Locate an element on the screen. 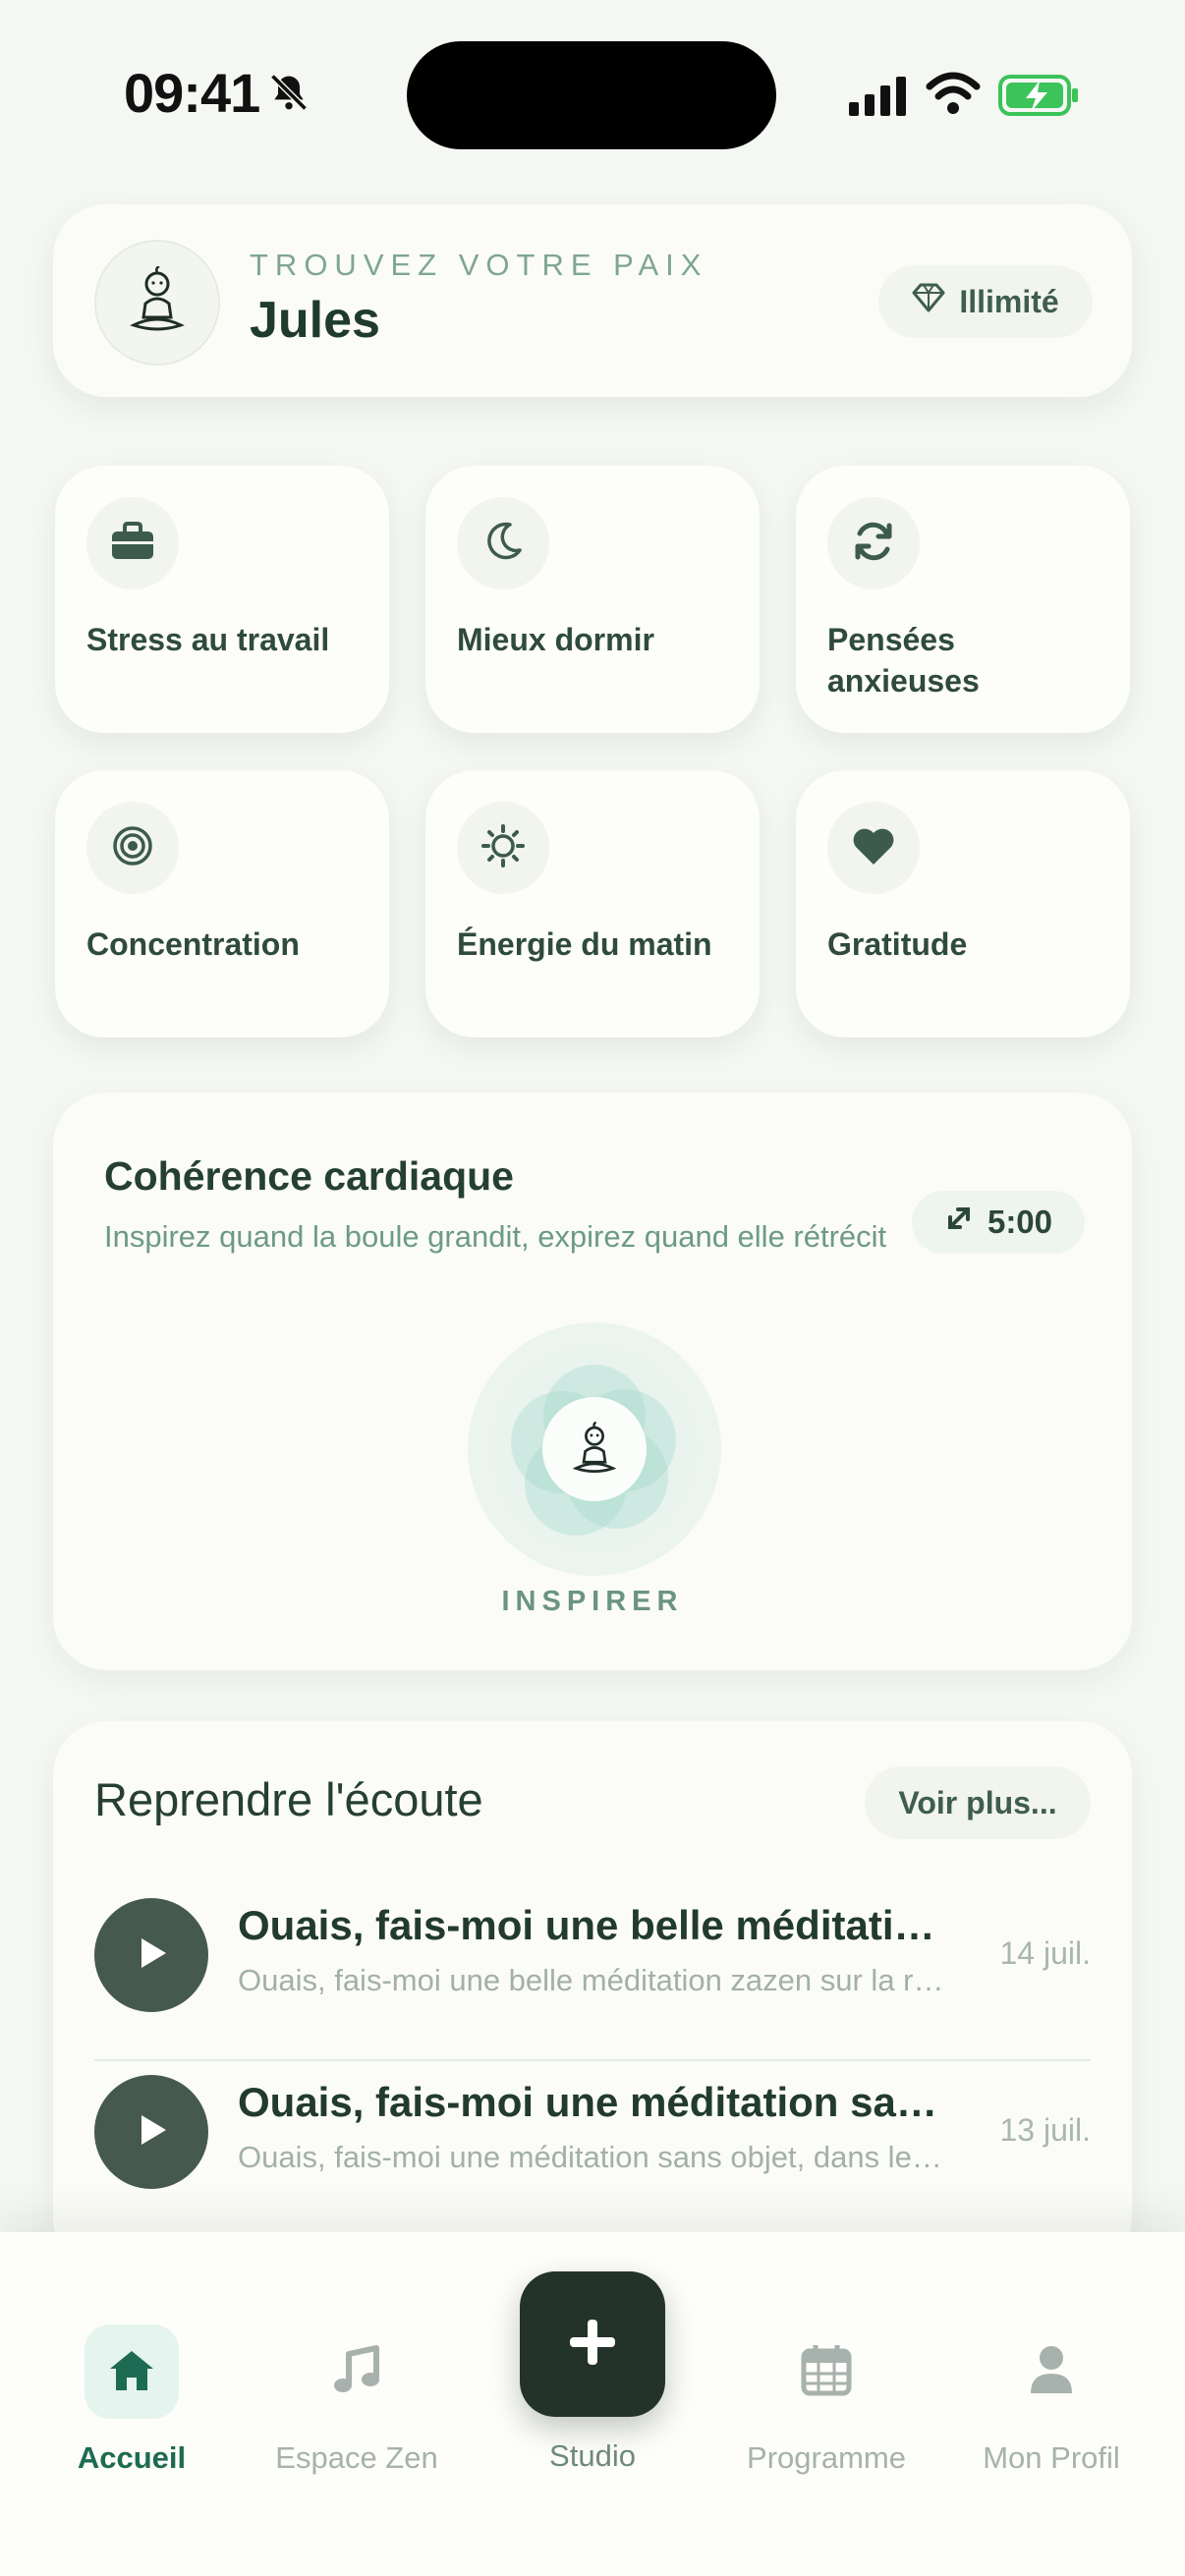  briefcase-icon is located at coordinates (133, 543).